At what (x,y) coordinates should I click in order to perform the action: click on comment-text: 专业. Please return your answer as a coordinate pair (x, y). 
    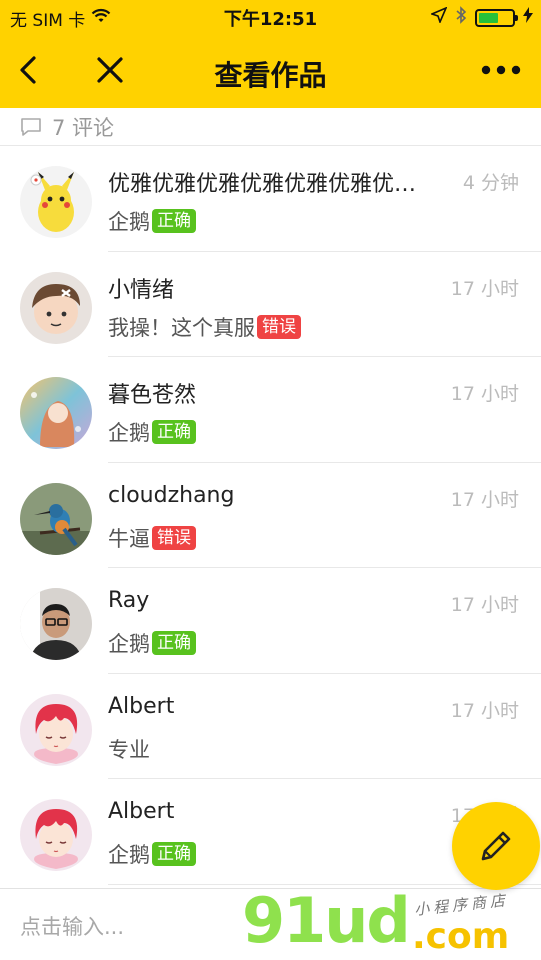
    Looking at the image, I should click on (129, 749).